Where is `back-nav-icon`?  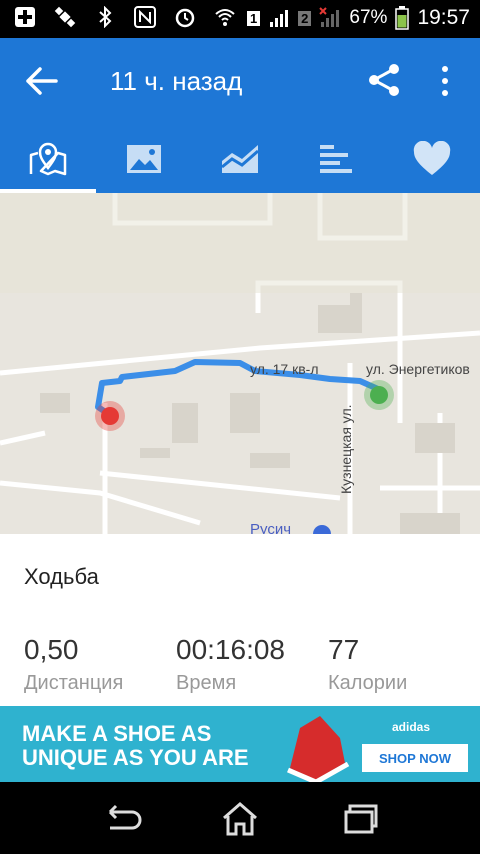 back-nav-icon is located at coordinates (120, 818).